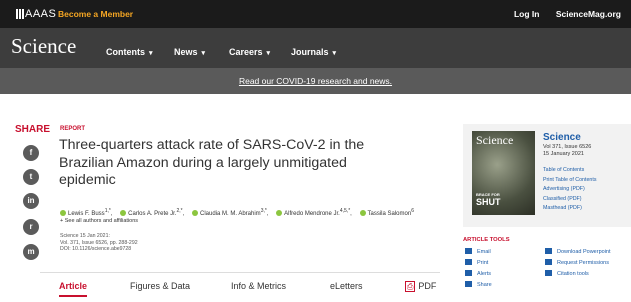  What do you see at coordinates (570, 209) in the screenshot?
I see `masthead-pdf-link: Masthead (PDF)` at bounding box center [570, 209].